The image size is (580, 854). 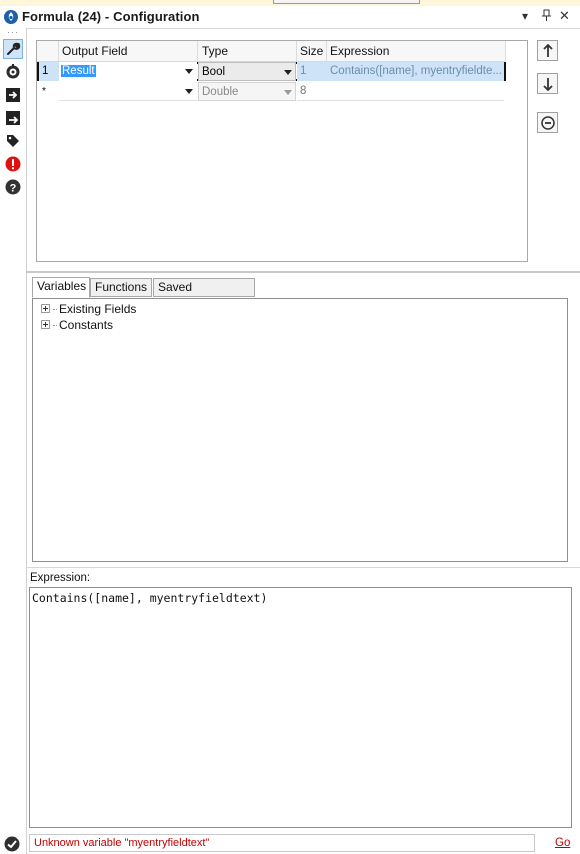 What do you see at coordinates (13, 49) in the screenshot?
I see `wrench-icon` at bounding box center [13, 49].